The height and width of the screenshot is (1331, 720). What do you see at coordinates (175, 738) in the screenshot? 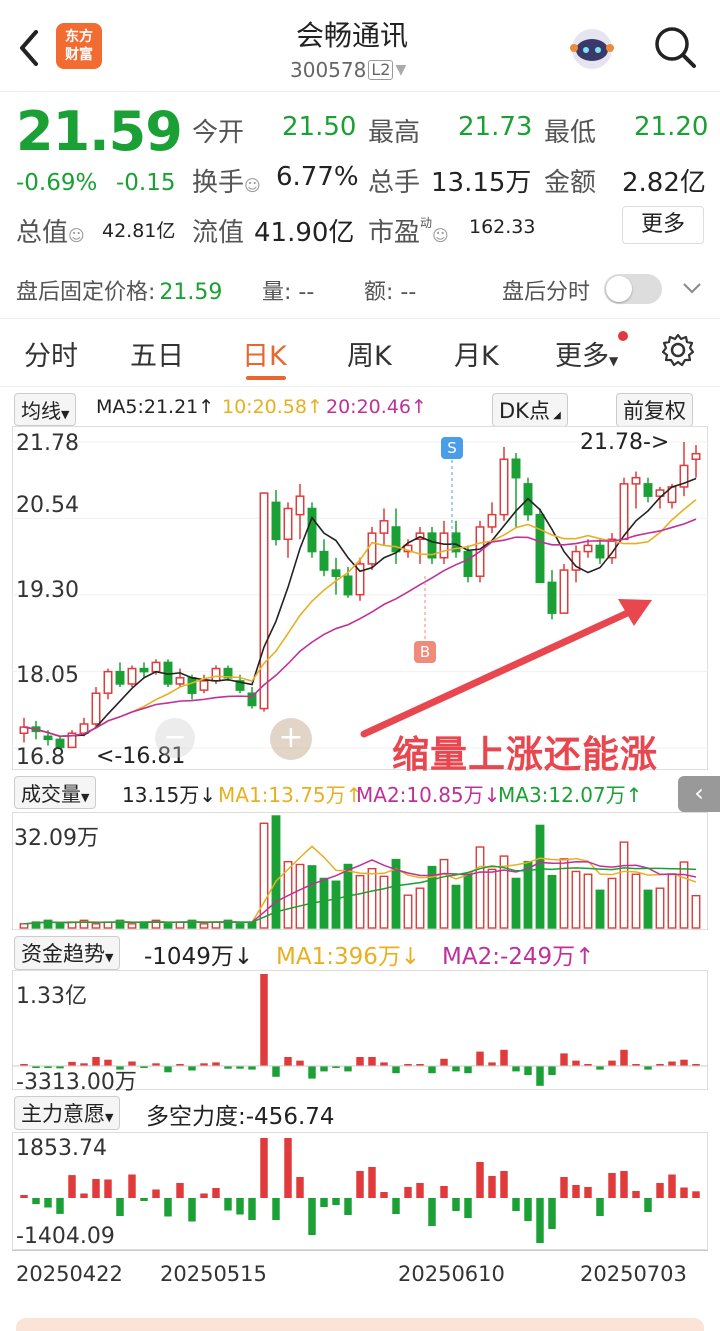
I see `zoom-out-icon: −` at bounding box center [175, 738].